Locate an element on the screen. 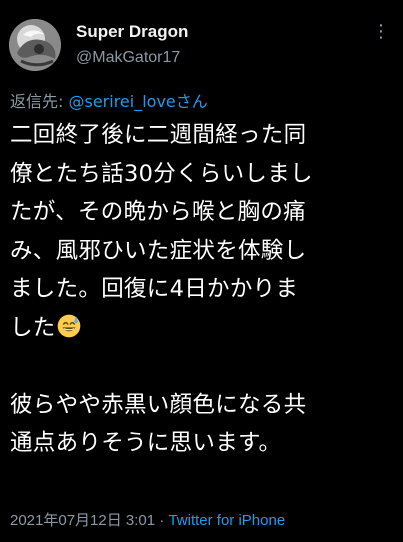  tweet-text-line: 二回終了後に二週間経った同 is located at coordinates (158, 135).